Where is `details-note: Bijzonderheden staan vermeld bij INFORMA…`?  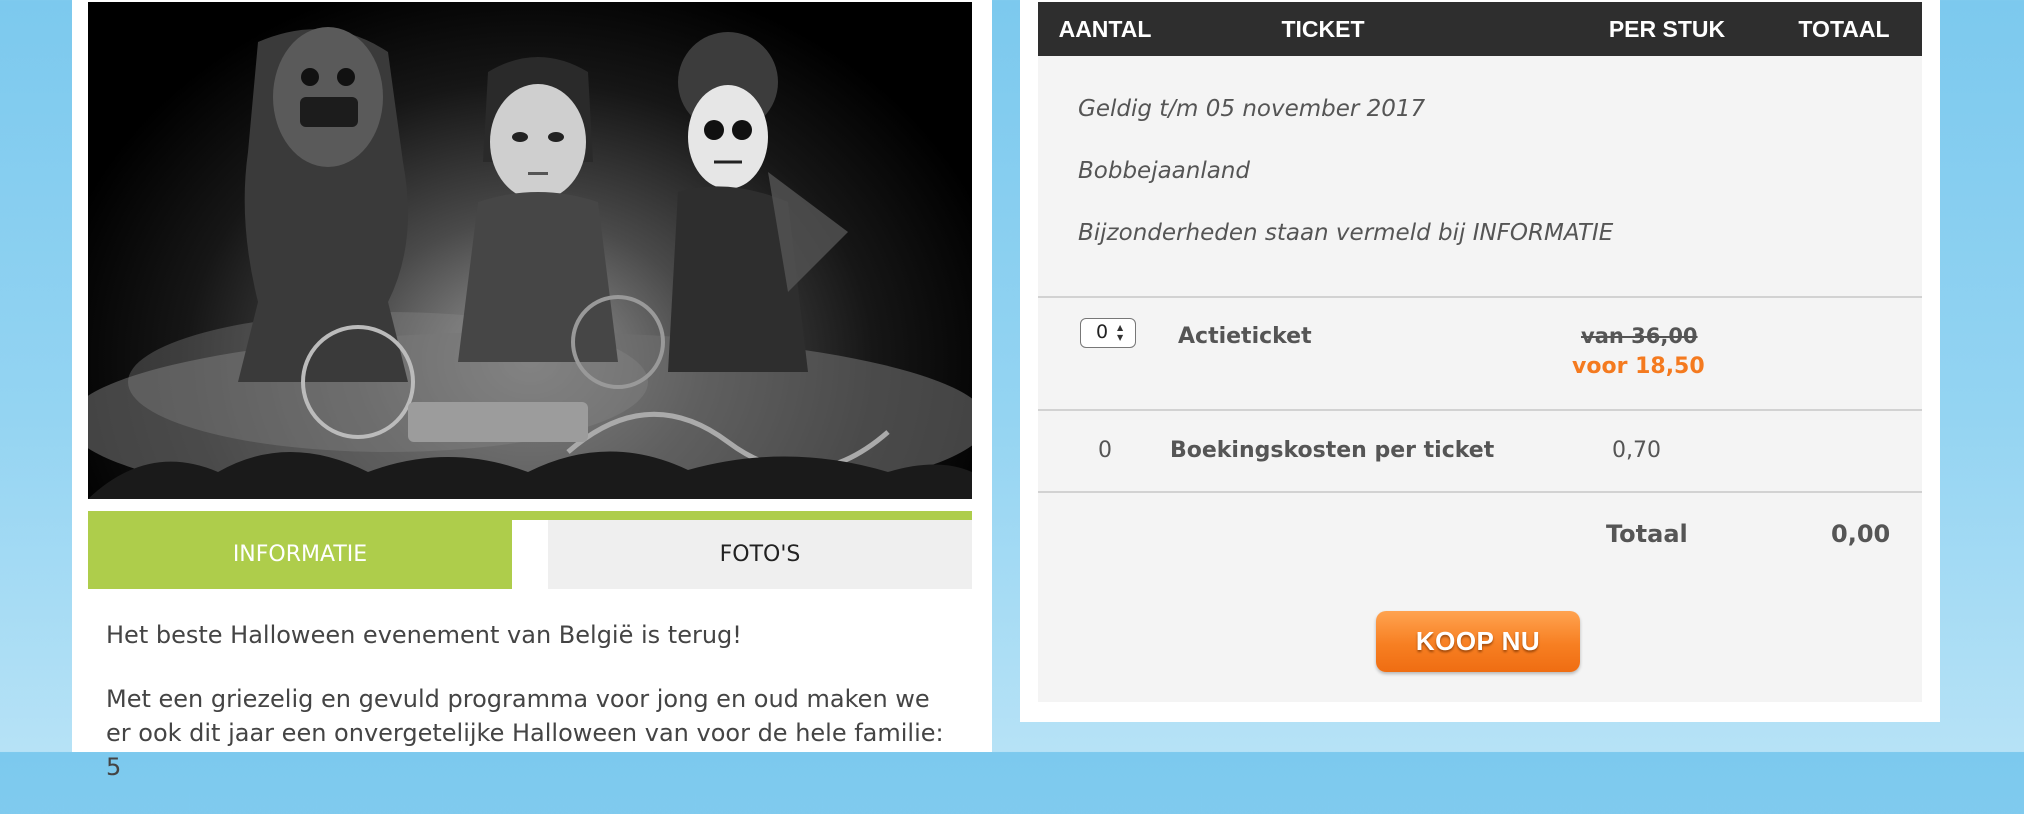 details-note: Bijzonderheden staan vermeld bij INFORMA… is located at coordinates (1346, 233).